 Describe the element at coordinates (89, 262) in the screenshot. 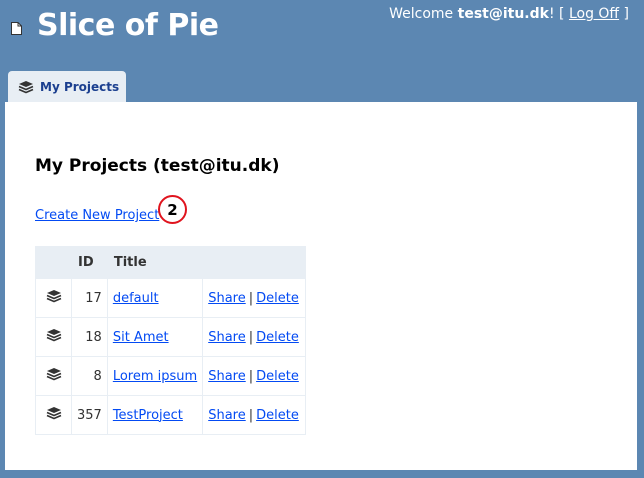

I see `header-id: ID` at that location.